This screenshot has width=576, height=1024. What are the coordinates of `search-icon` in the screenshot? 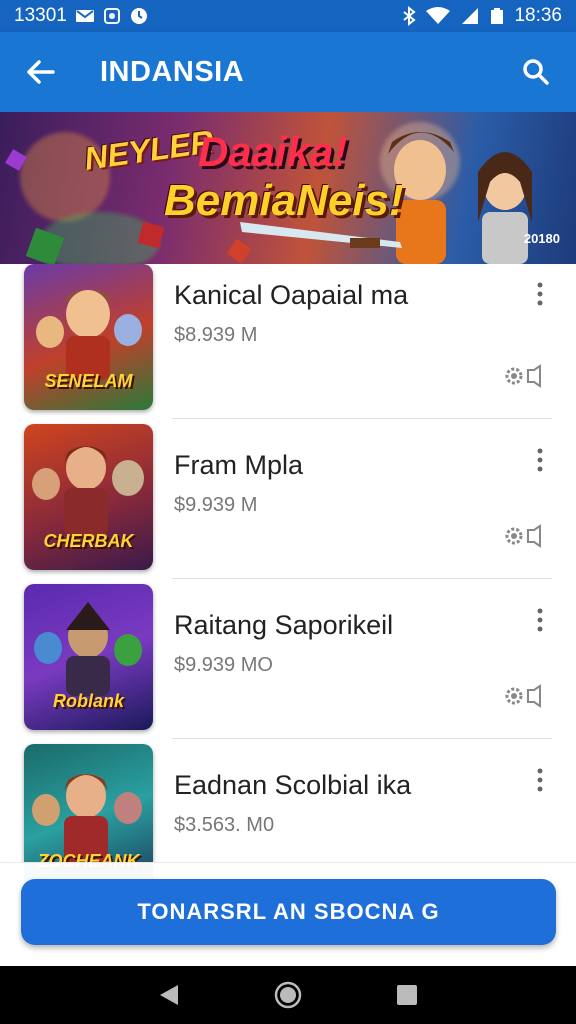 It's located at (536, 72).